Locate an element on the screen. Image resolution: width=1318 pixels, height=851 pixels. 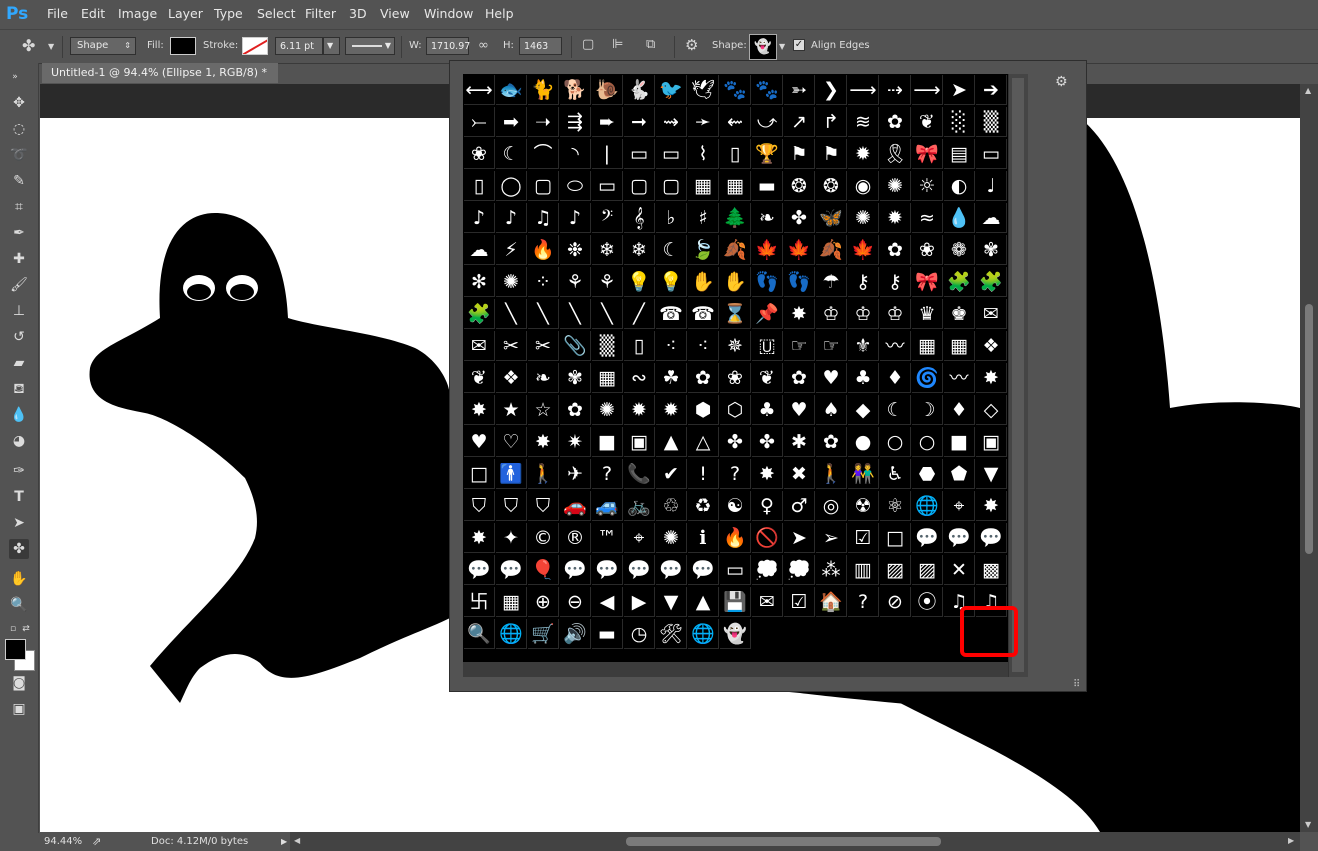
stroke-width-dropdown: ▼ is located at coordinates (331, 46).